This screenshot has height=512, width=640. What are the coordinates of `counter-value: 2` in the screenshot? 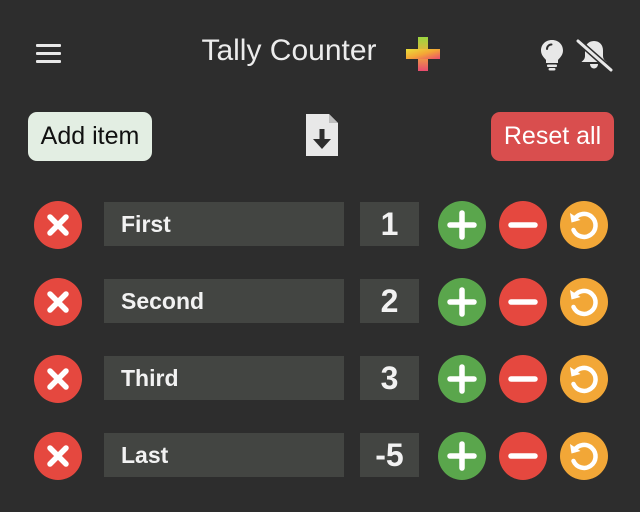 It's located at (389, 301).